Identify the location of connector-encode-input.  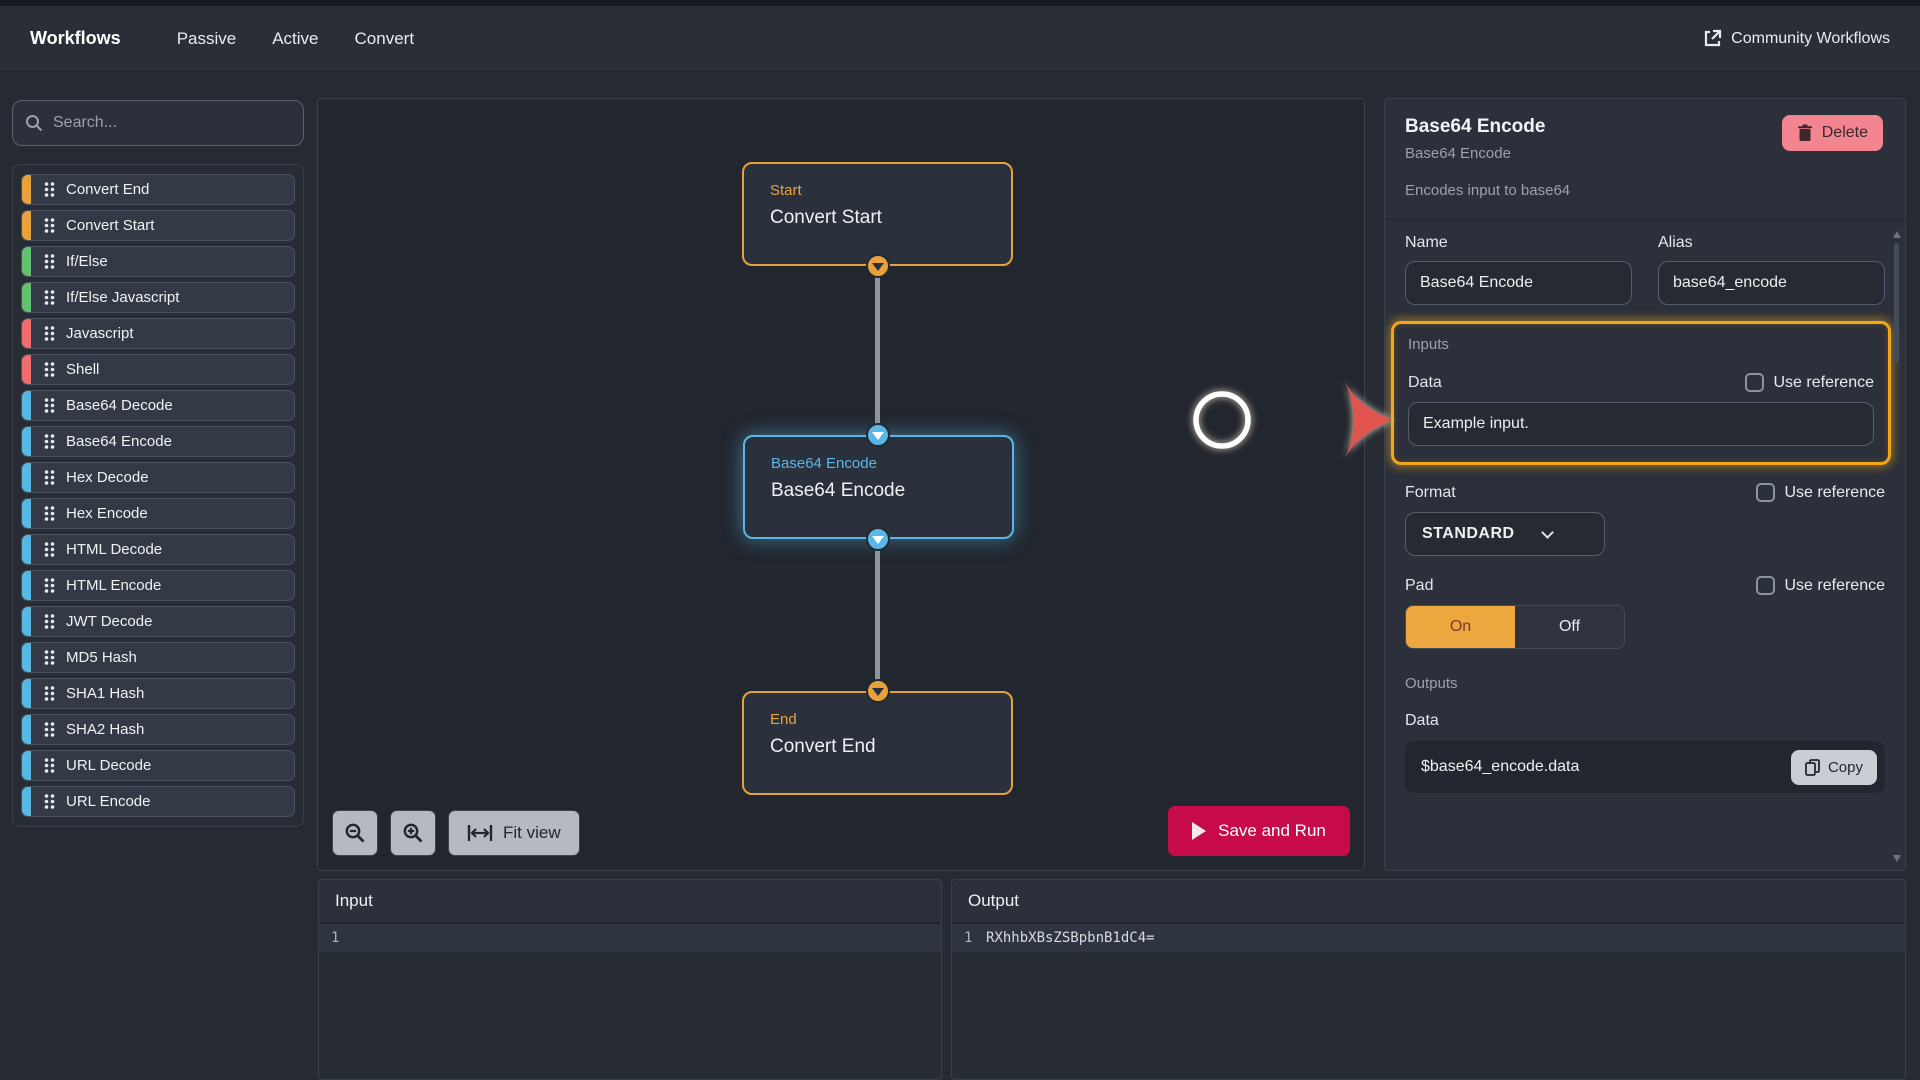
(878, 435).